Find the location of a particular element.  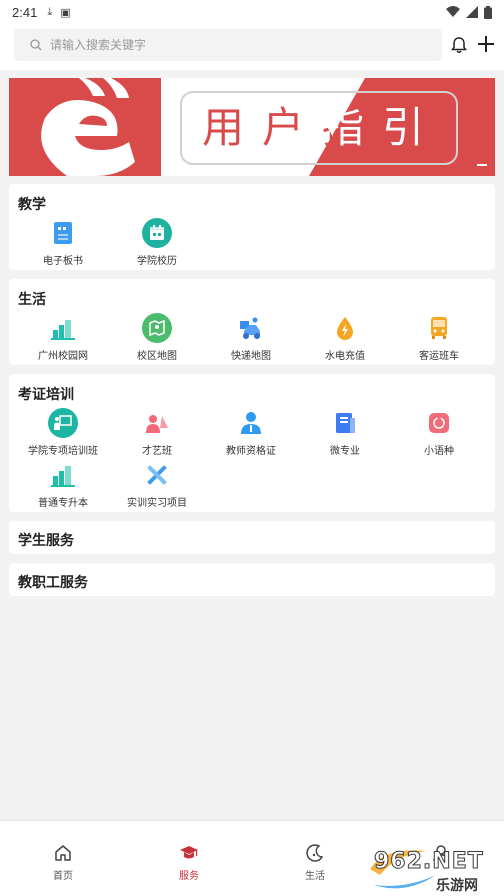

search-box is located at coordinates (228, 45).